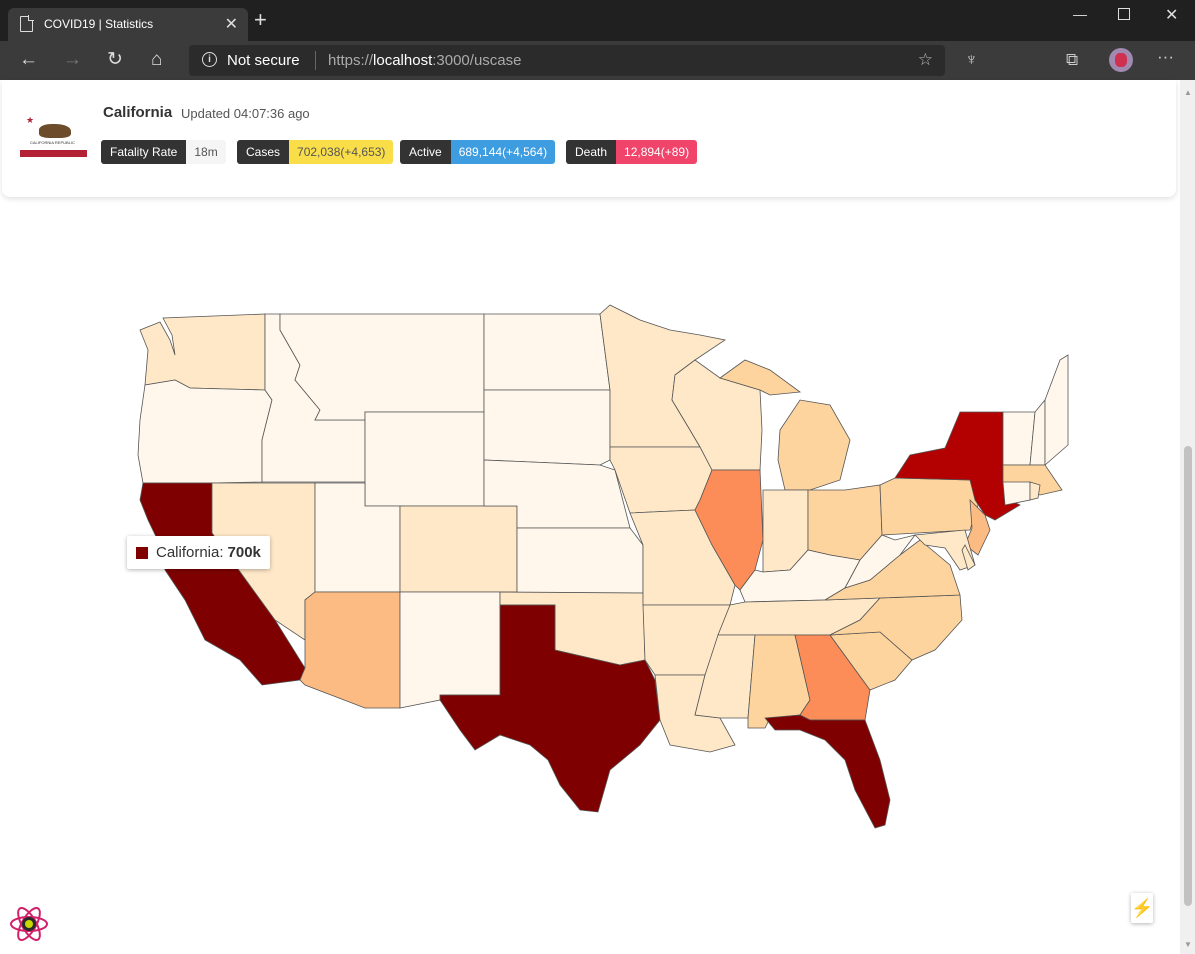 Image resolution: width=1195 pixels, height=954 pixels. What do you see at coordinates (547, 427) in the screenshot?
I see `state-SD` at bounding box center [547, 427].